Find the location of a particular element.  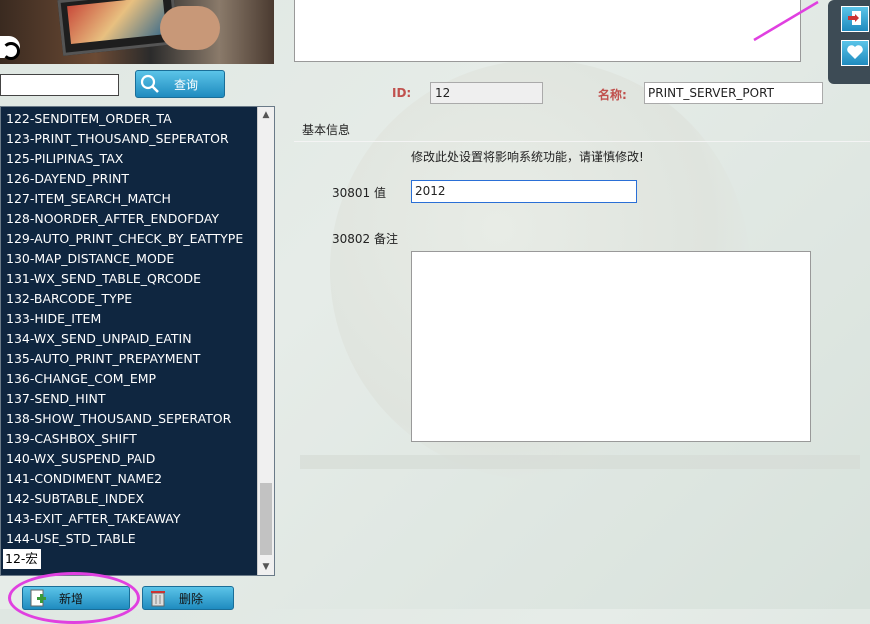

search-icon is located at coordinates (150, 84).